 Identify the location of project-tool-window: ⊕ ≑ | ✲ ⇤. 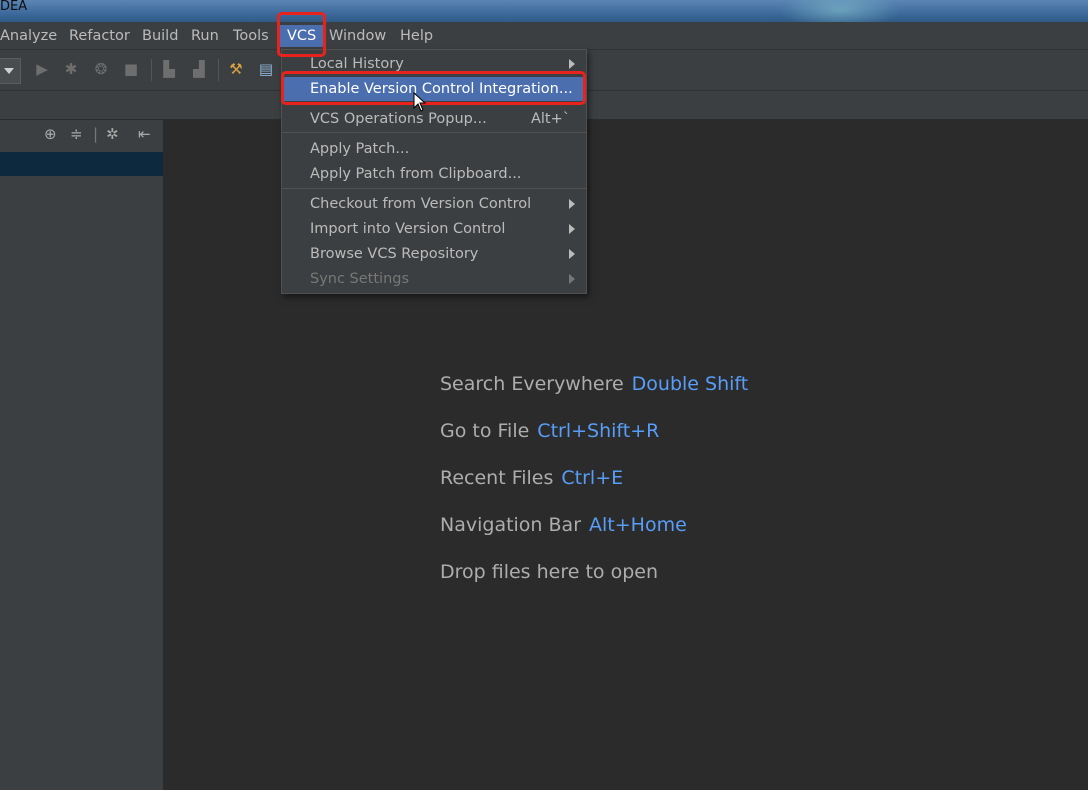
(82, 455).